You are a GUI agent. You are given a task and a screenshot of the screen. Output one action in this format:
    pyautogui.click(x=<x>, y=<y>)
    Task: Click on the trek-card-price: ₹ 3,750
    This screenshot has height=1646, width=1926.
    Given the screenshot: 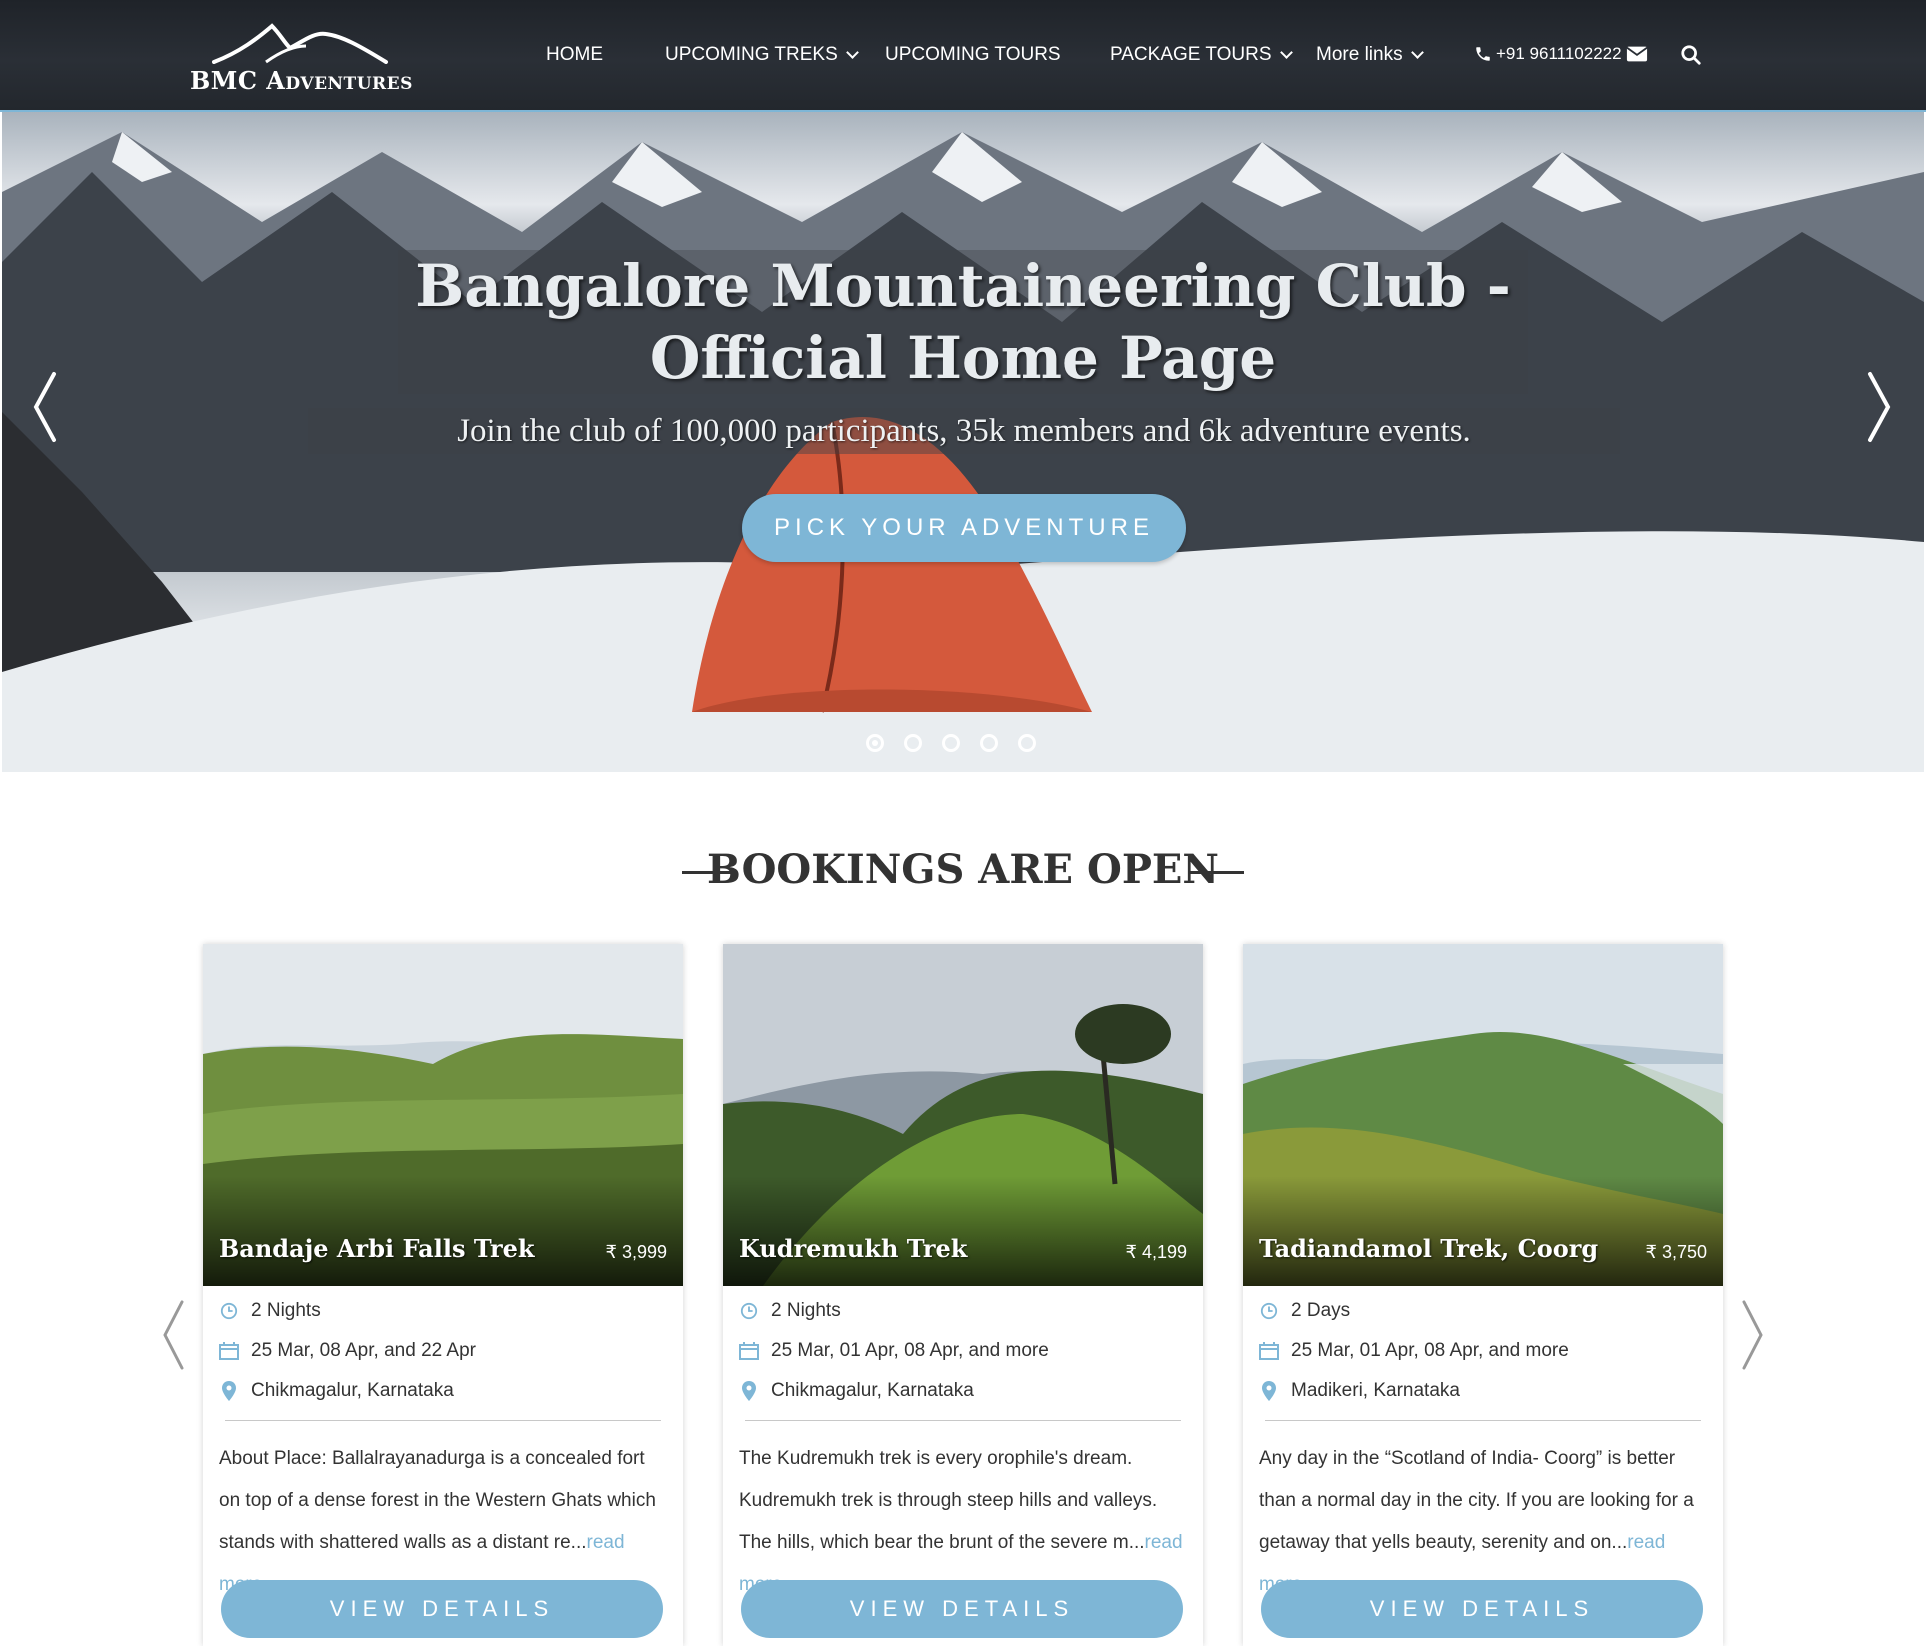 What is the action you would take?
    pyautogui.click(x=1676, y=1252)
    